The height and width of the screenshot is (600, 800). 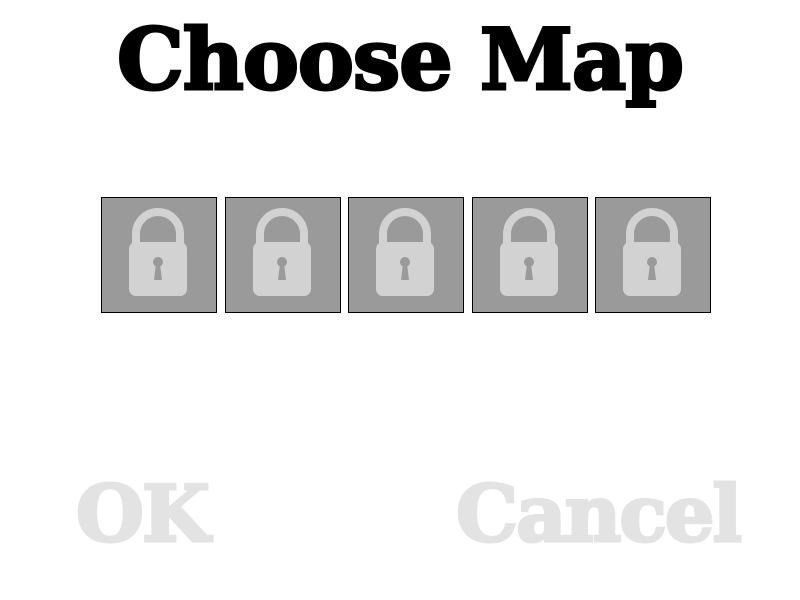 I want to click on cancel-button: Cancel, so click(x=598, y=514).